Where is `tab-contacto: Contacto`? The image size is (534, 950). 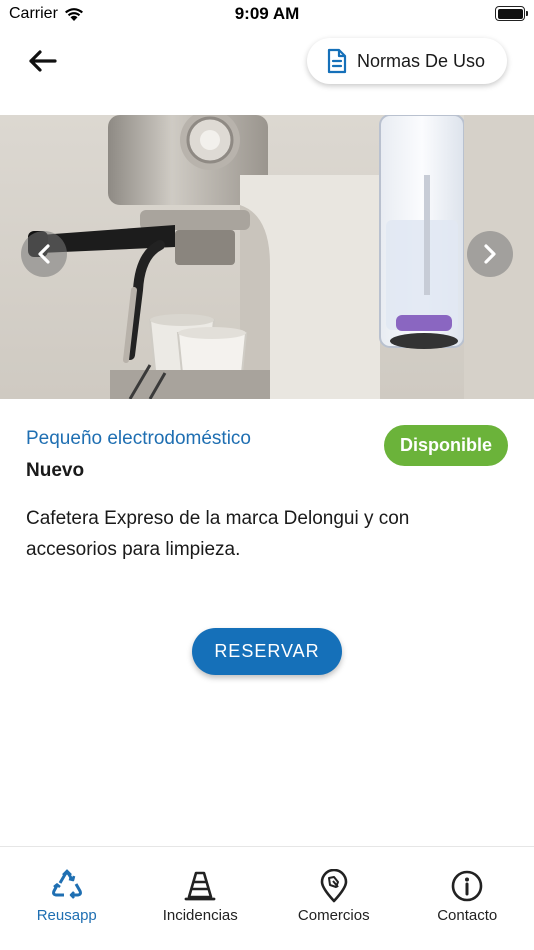 tab-contacto: Contacto is located at coordinates (467, 898).